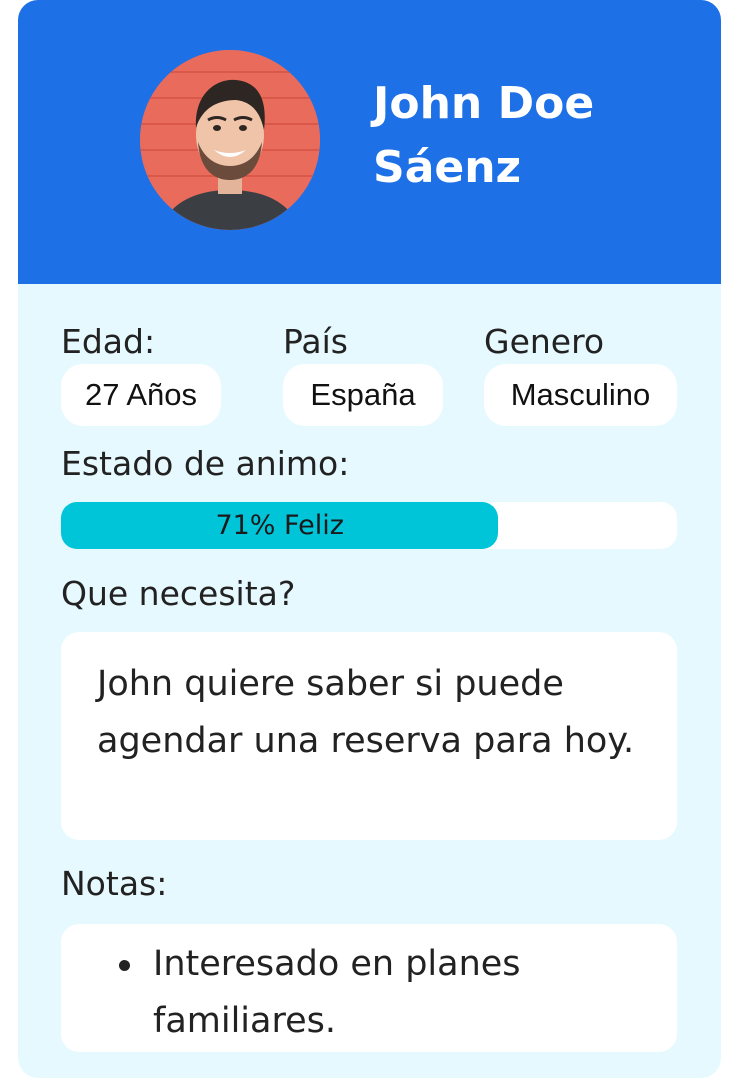 Image resolution: width=740 pixels, height=1080 pixels. What do you see at coordinates (141, 395) in the screenshot?
I see `age-value: 27 Años` at bounding box center [141, 395].